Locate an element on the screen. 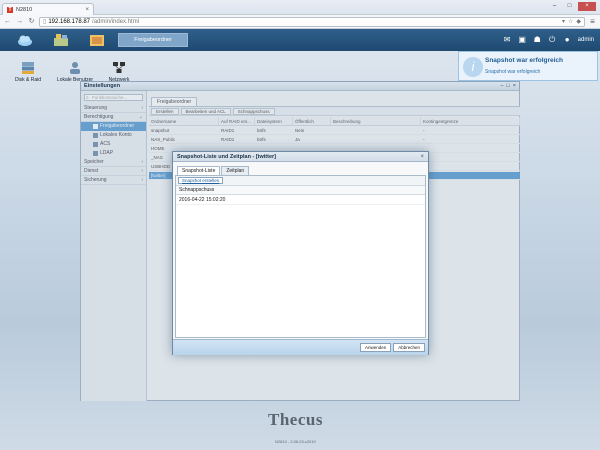 The image size is (600, 450). tab-freigabeordner: Freigabeordner is located at coordinates (153, 40).